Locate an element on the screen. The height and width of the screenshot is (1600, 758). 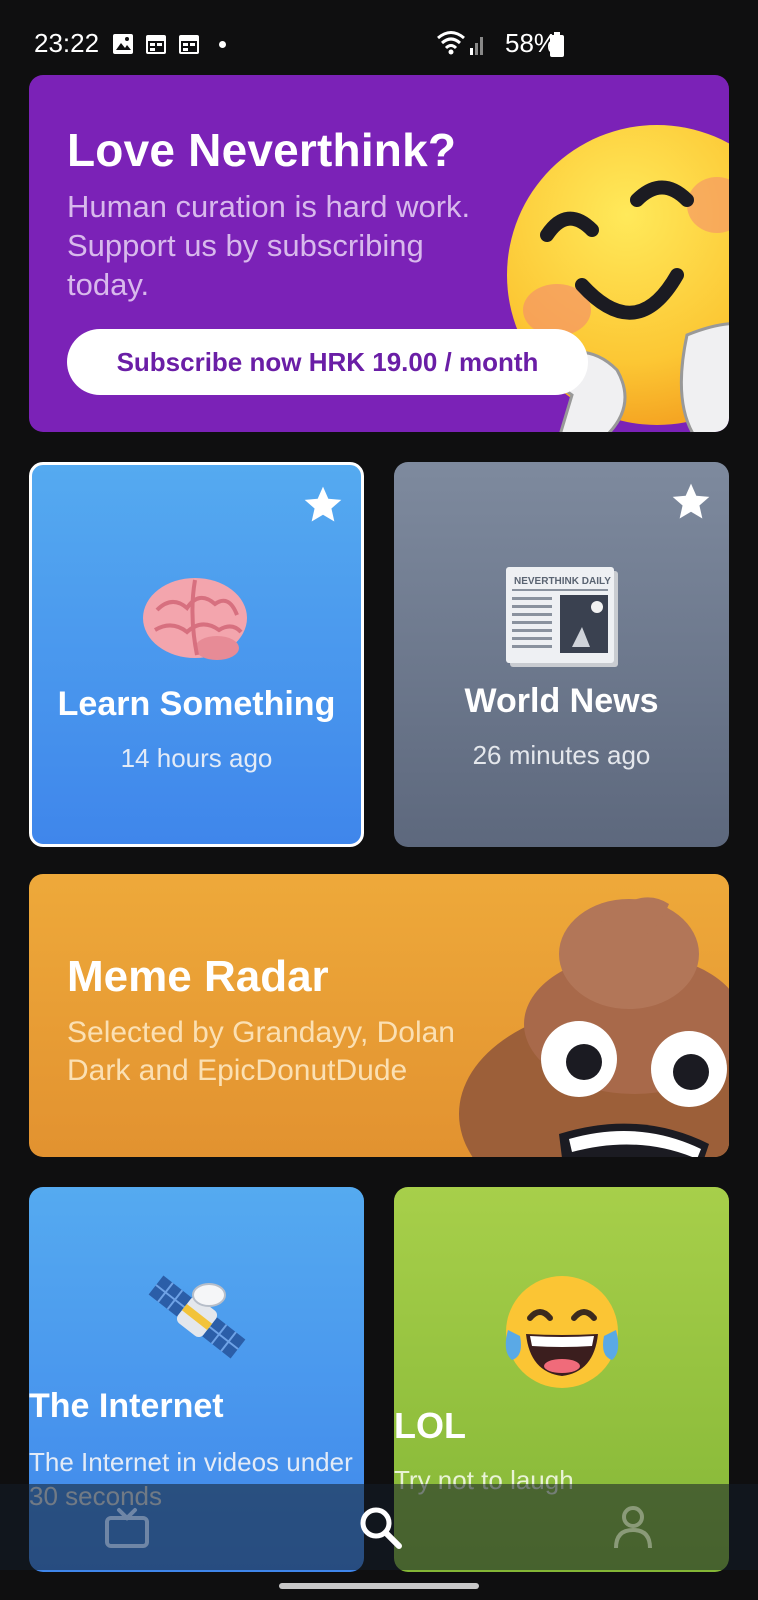
channel-updated: 14 hours ago is located at coordinates (196, 758).